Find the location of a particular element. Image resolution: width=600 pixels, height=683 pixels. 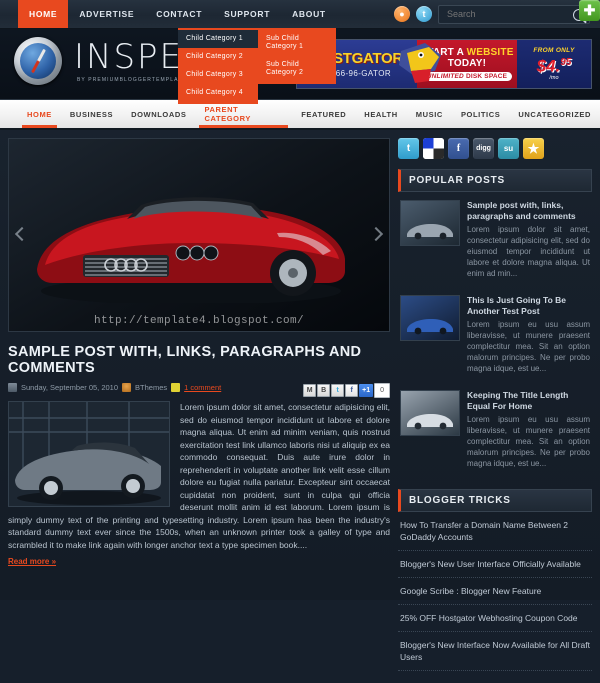

read-more-link: Read more » is located at coordinates (32, 561).